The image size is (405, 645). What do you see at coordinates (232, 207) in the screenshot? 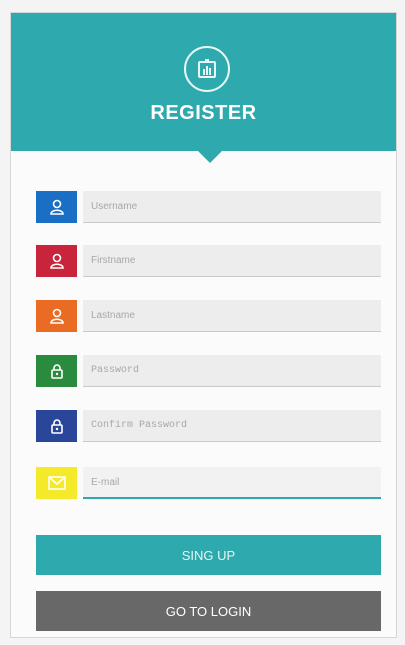
I see `username-input` at bounding box center [232, 207].